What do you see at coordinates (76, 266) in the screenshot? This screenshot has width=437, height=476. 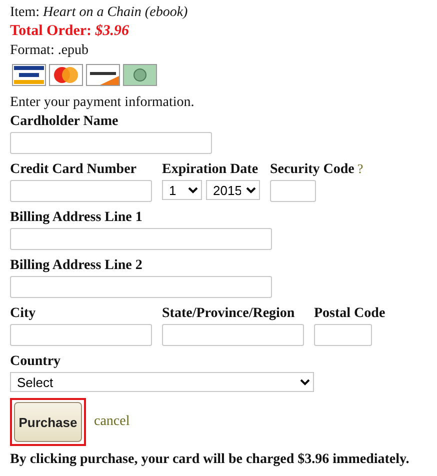 I see `field-label: Billing Address Line 2` at bounding box center [76, 266].